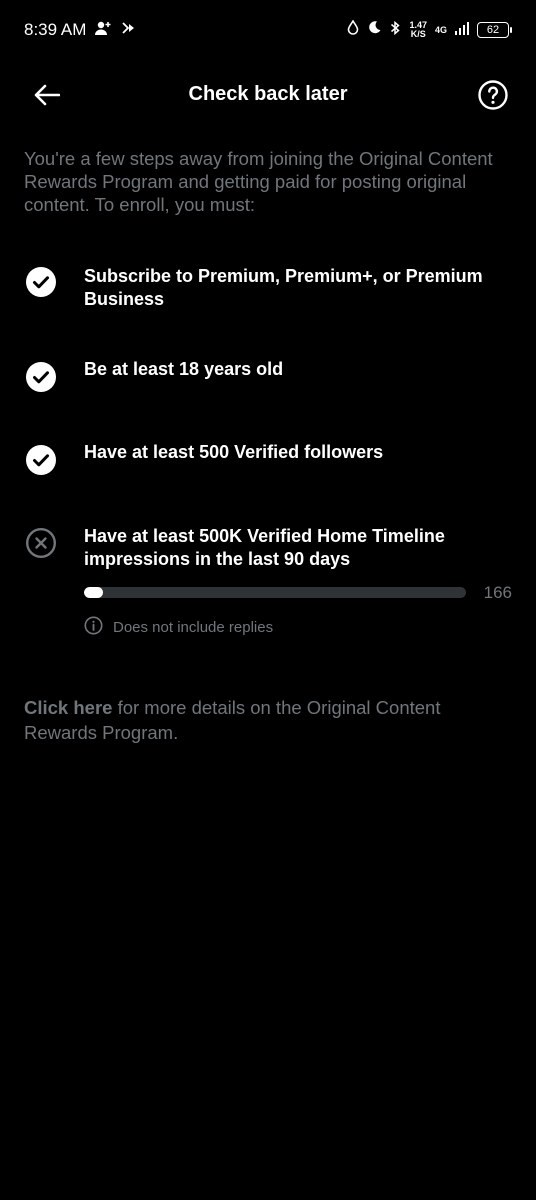 This screenshot has width=536, height=1200. Describe the element at coordinates (103, 30) in the screenshot. I see `person-add-icon` at that location.